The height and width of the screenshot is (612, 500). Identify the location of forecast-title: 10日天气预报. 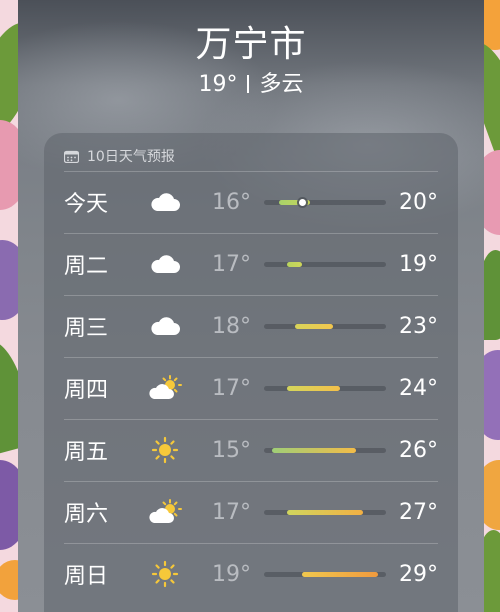
(131, 157).